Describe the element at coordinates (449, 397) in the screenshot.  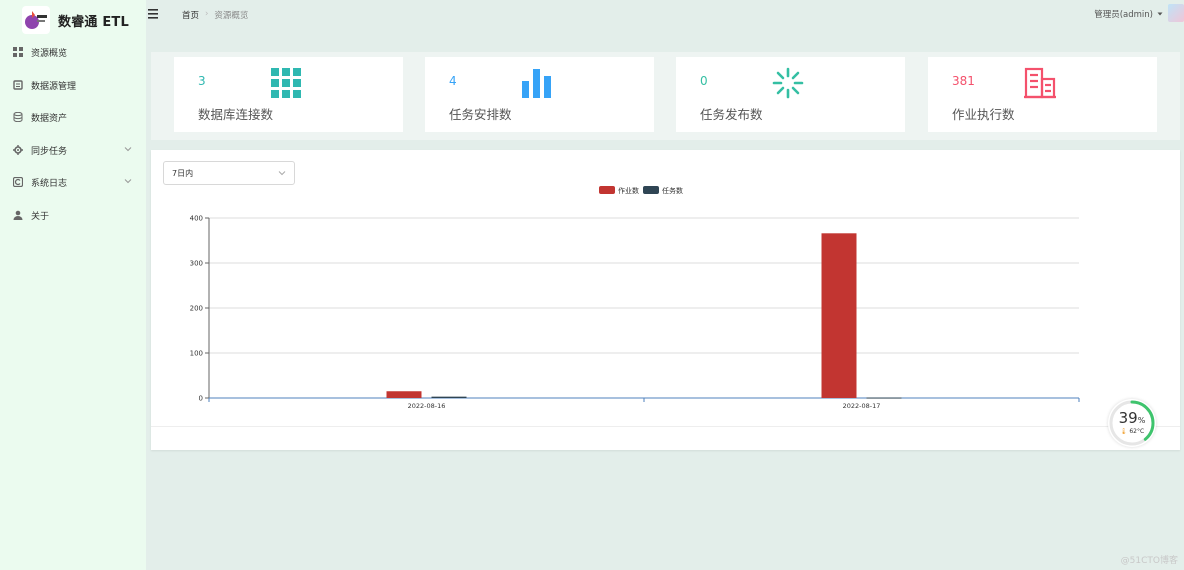
I see `bar-任务数-2022-08-16` at that location.